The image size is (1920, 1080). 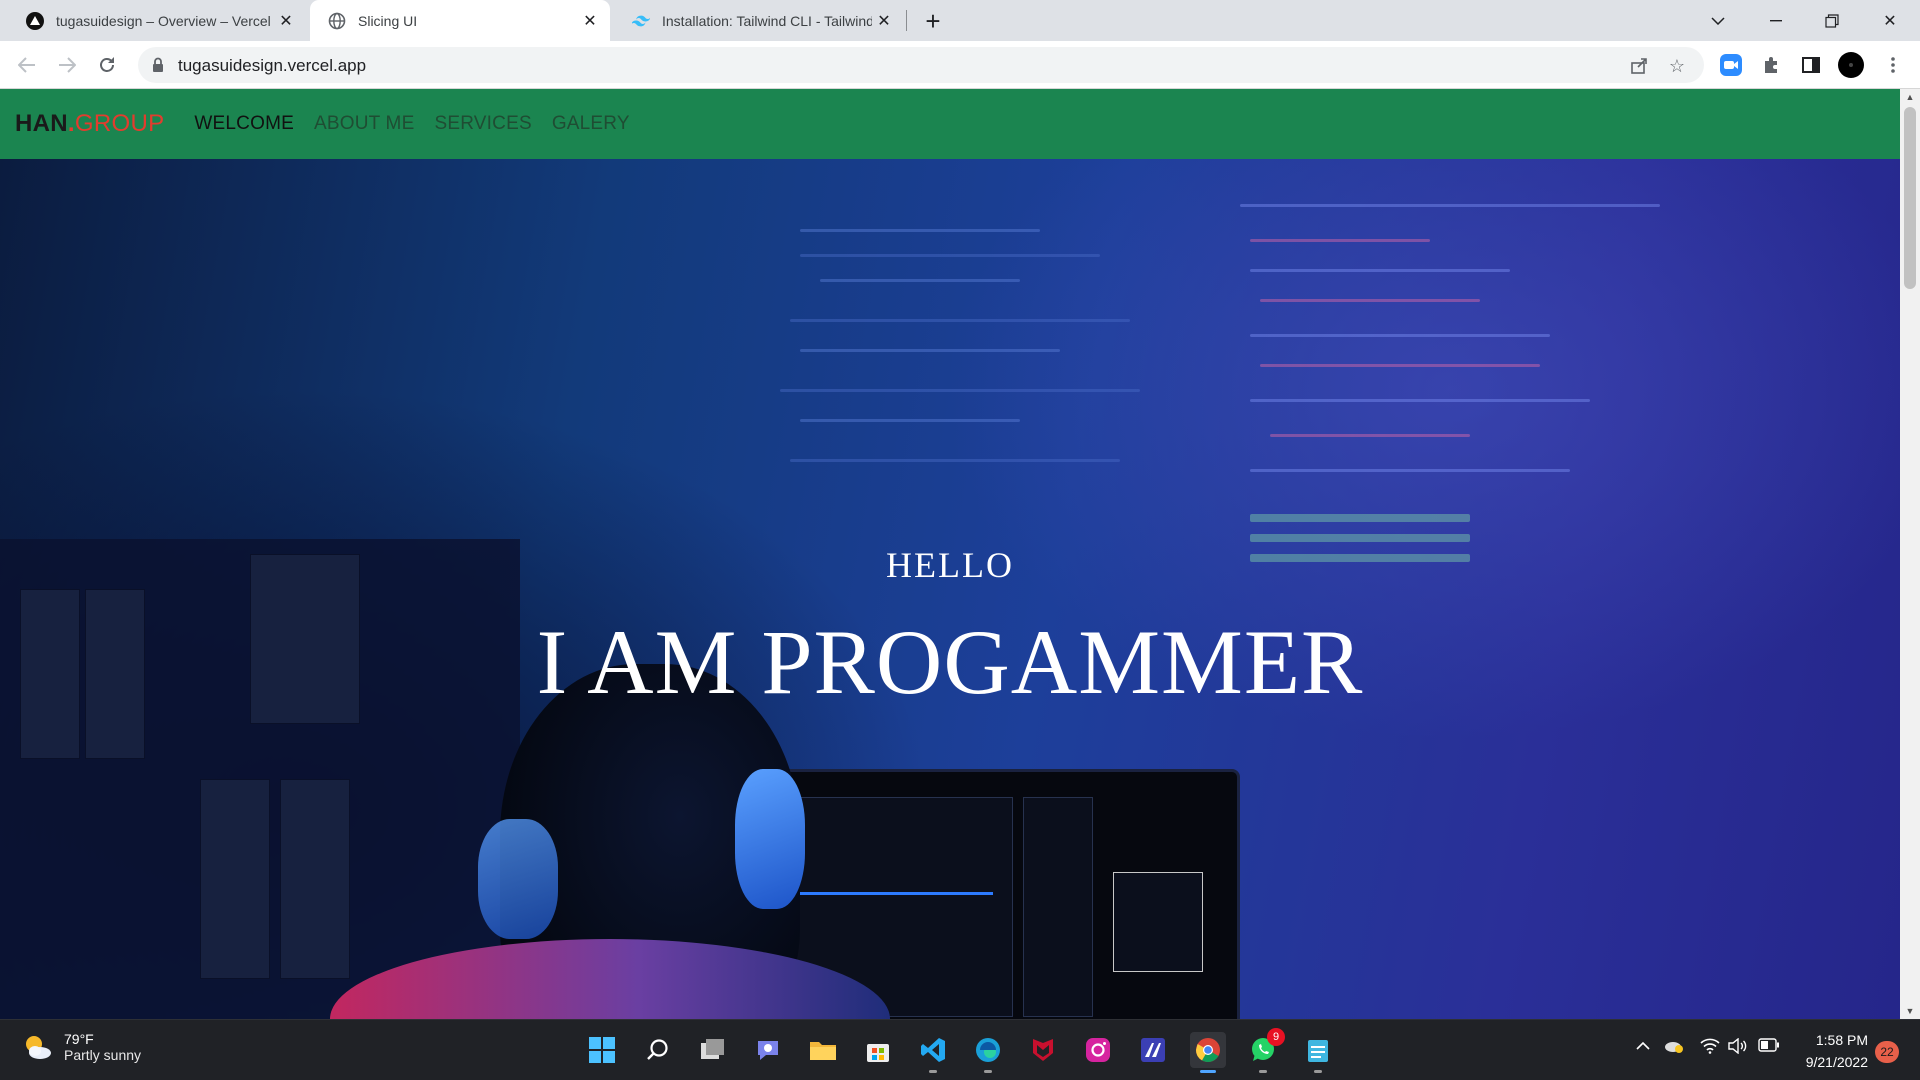 What do you see at coordinates (1318, 1052) in the screenshot?
I see `notepad-icon` at bounding box center [1318, 1052].